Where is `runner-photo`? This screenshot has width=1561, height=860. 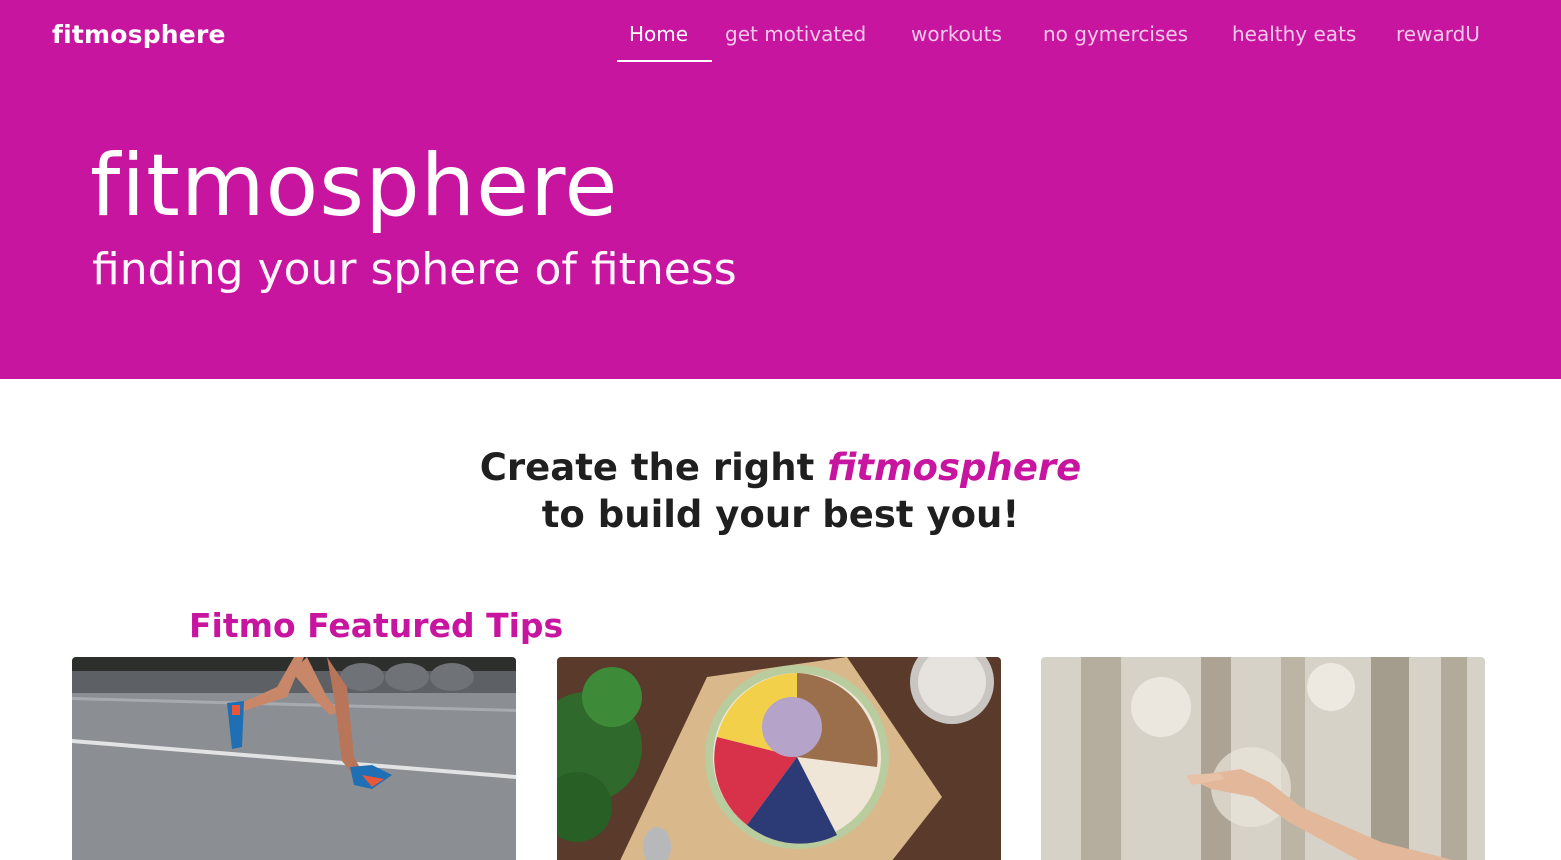 runner-photo is located at coordinates (294, 758).